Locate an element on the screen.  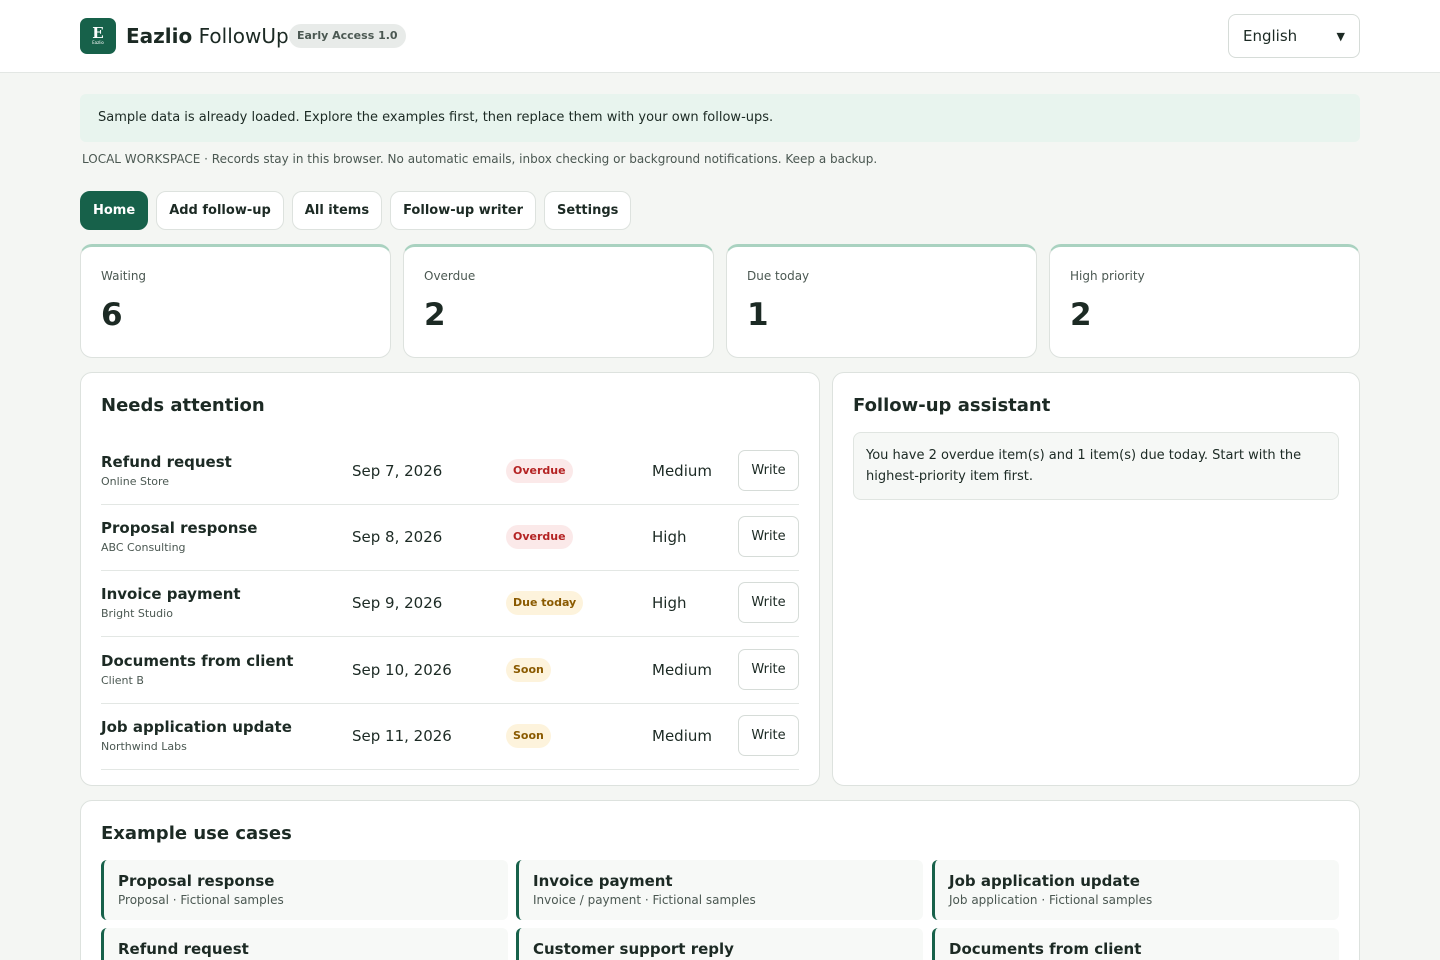
language-select: English ▼ is located at coordinates (1294, 36).